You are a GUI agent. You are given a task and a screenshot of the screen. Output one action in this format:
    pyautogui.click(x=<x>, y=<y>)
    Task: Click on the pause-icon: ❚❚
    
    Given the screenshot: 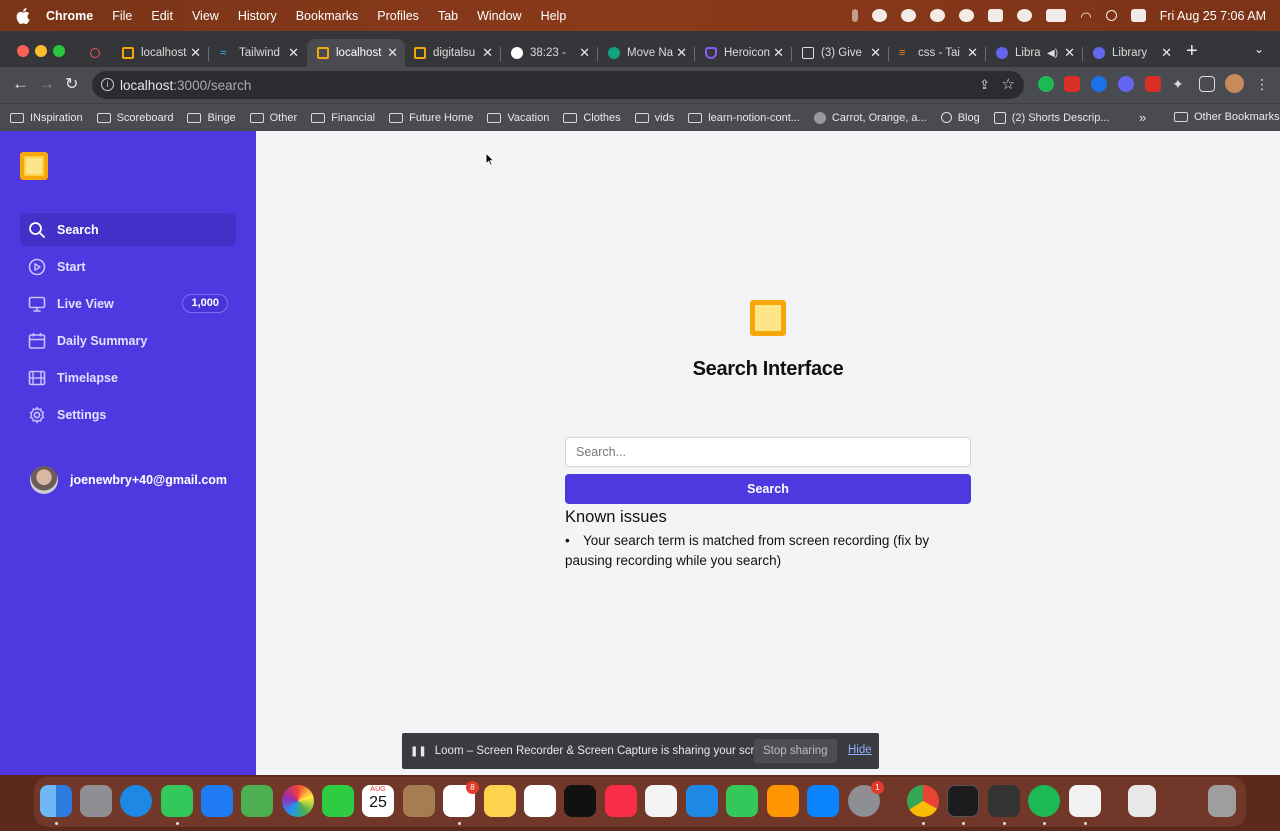 What is the action you would take?
    pyautogui.click(x=418, y=751)
    